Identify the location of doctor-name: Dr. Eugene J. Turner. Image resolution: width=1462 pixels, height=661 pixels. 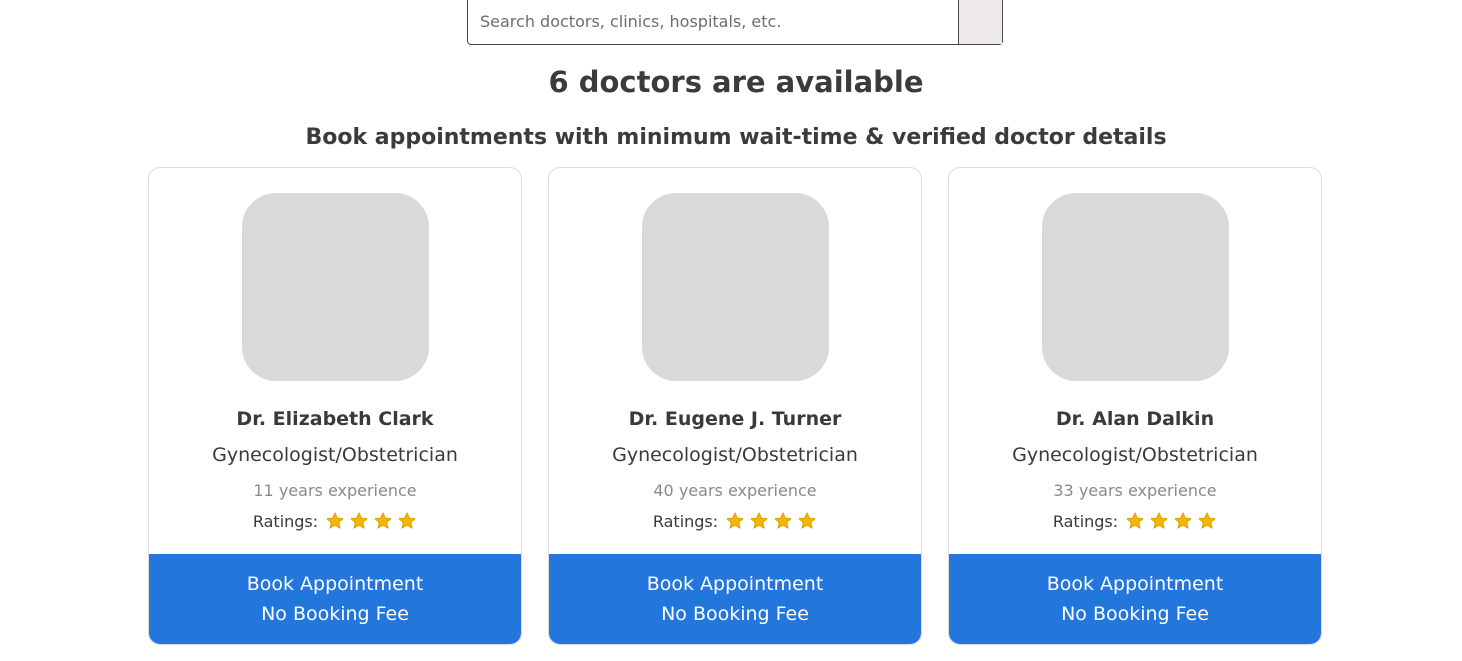
(735, 419).